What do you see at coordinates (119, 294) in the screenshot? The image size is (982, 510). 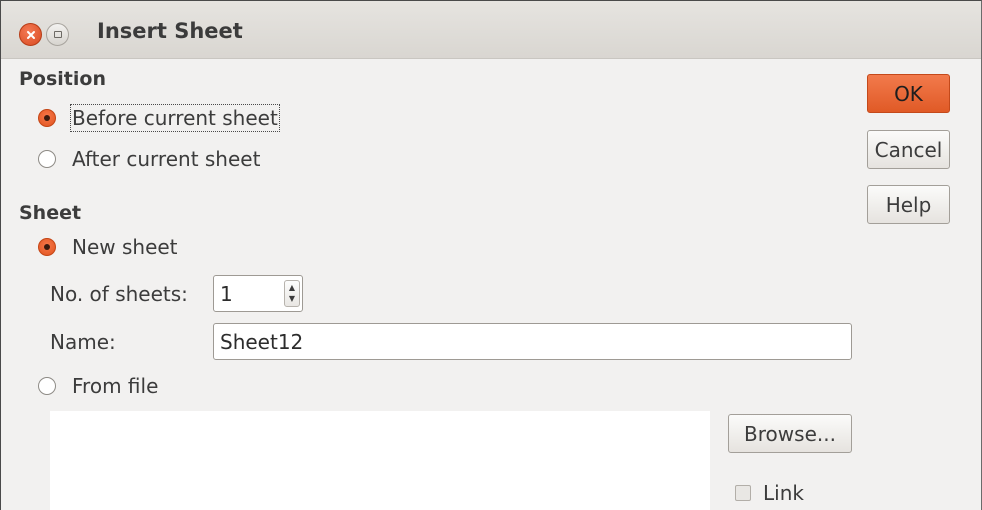 I see `num-sheets-label: No. of sheets:` at bounding box center [119, 294].